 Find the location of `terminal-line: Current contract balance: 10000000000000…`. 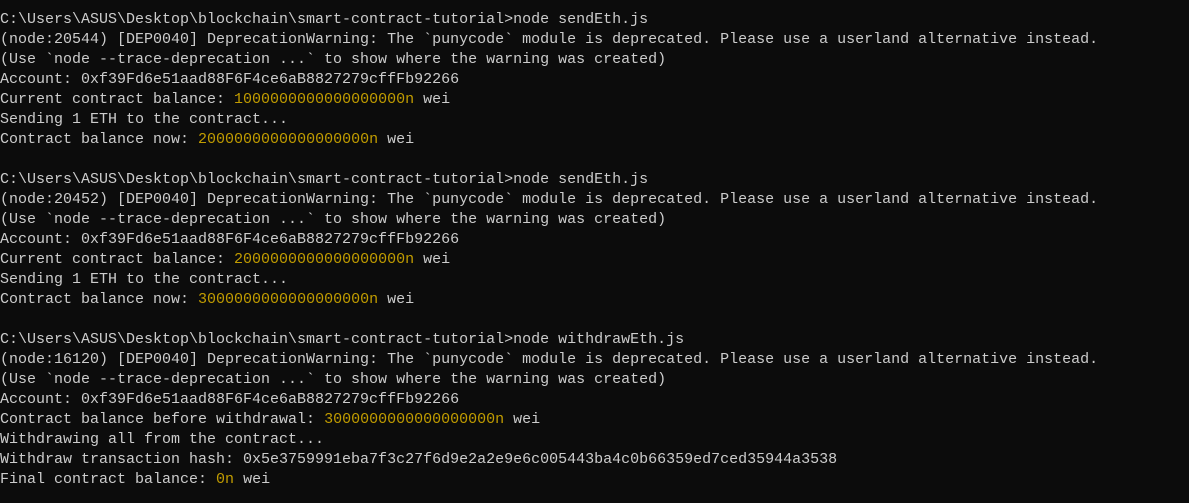

terminal-line: Current contract balance: 10000000000000… is located at coordinates (594, 100).